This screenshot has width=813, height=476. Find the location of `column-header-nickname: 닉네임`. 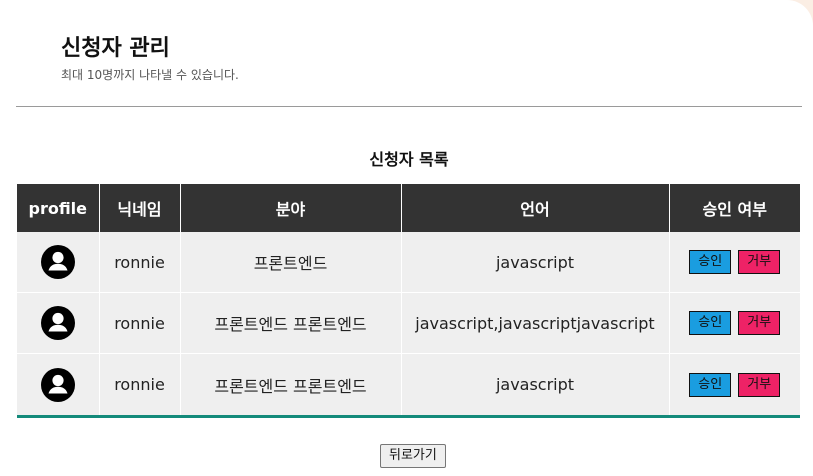

column-header-nickname: 닉네임 is located at coordinates (140, 208).